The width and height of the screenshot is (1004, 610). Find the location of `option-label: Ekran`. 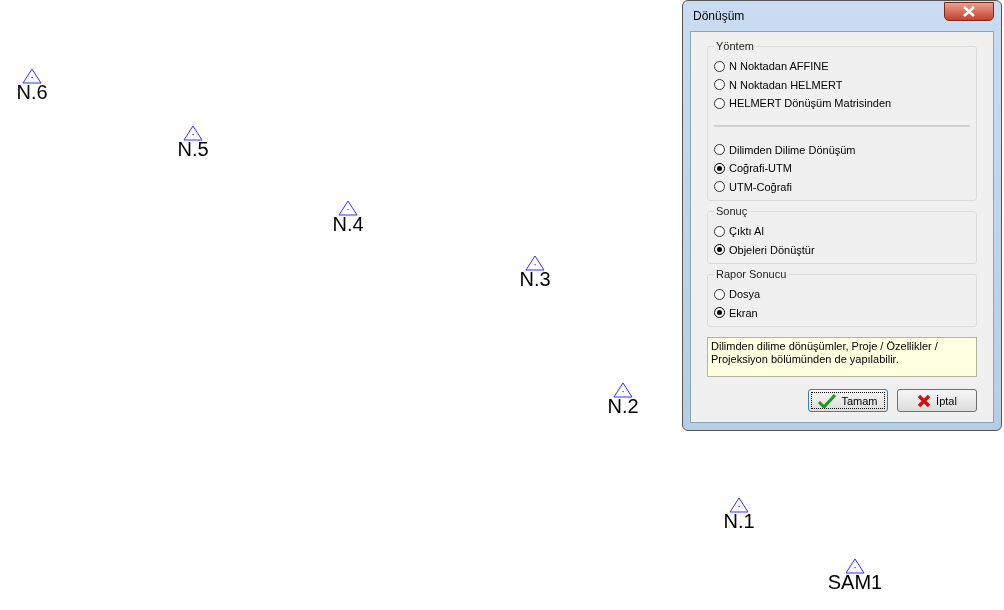

option-label: Ekran is located at coordinates (743, 312).